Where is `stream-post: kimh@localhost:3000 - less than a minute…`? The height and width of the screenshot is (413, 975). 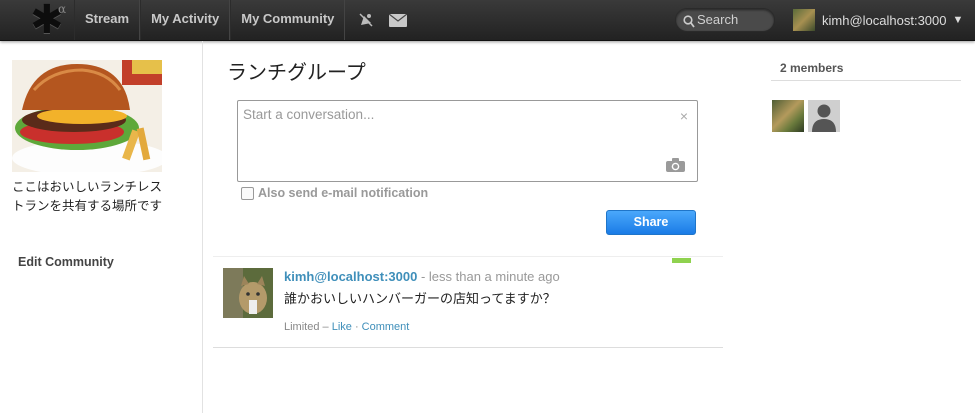
stream-post: kimh@localhost:3000 - less than a minute… is located at coordinates (468, 302).